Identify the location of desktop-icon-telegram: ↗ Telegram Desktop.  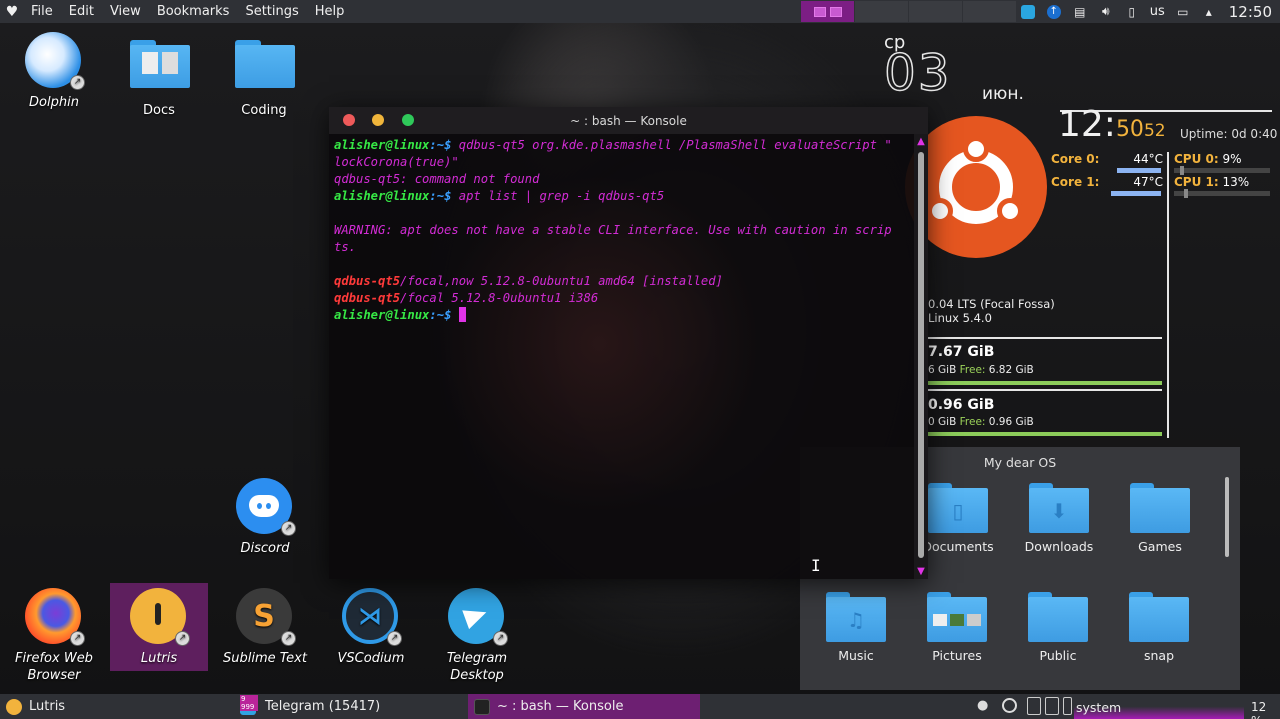
(477, 636).